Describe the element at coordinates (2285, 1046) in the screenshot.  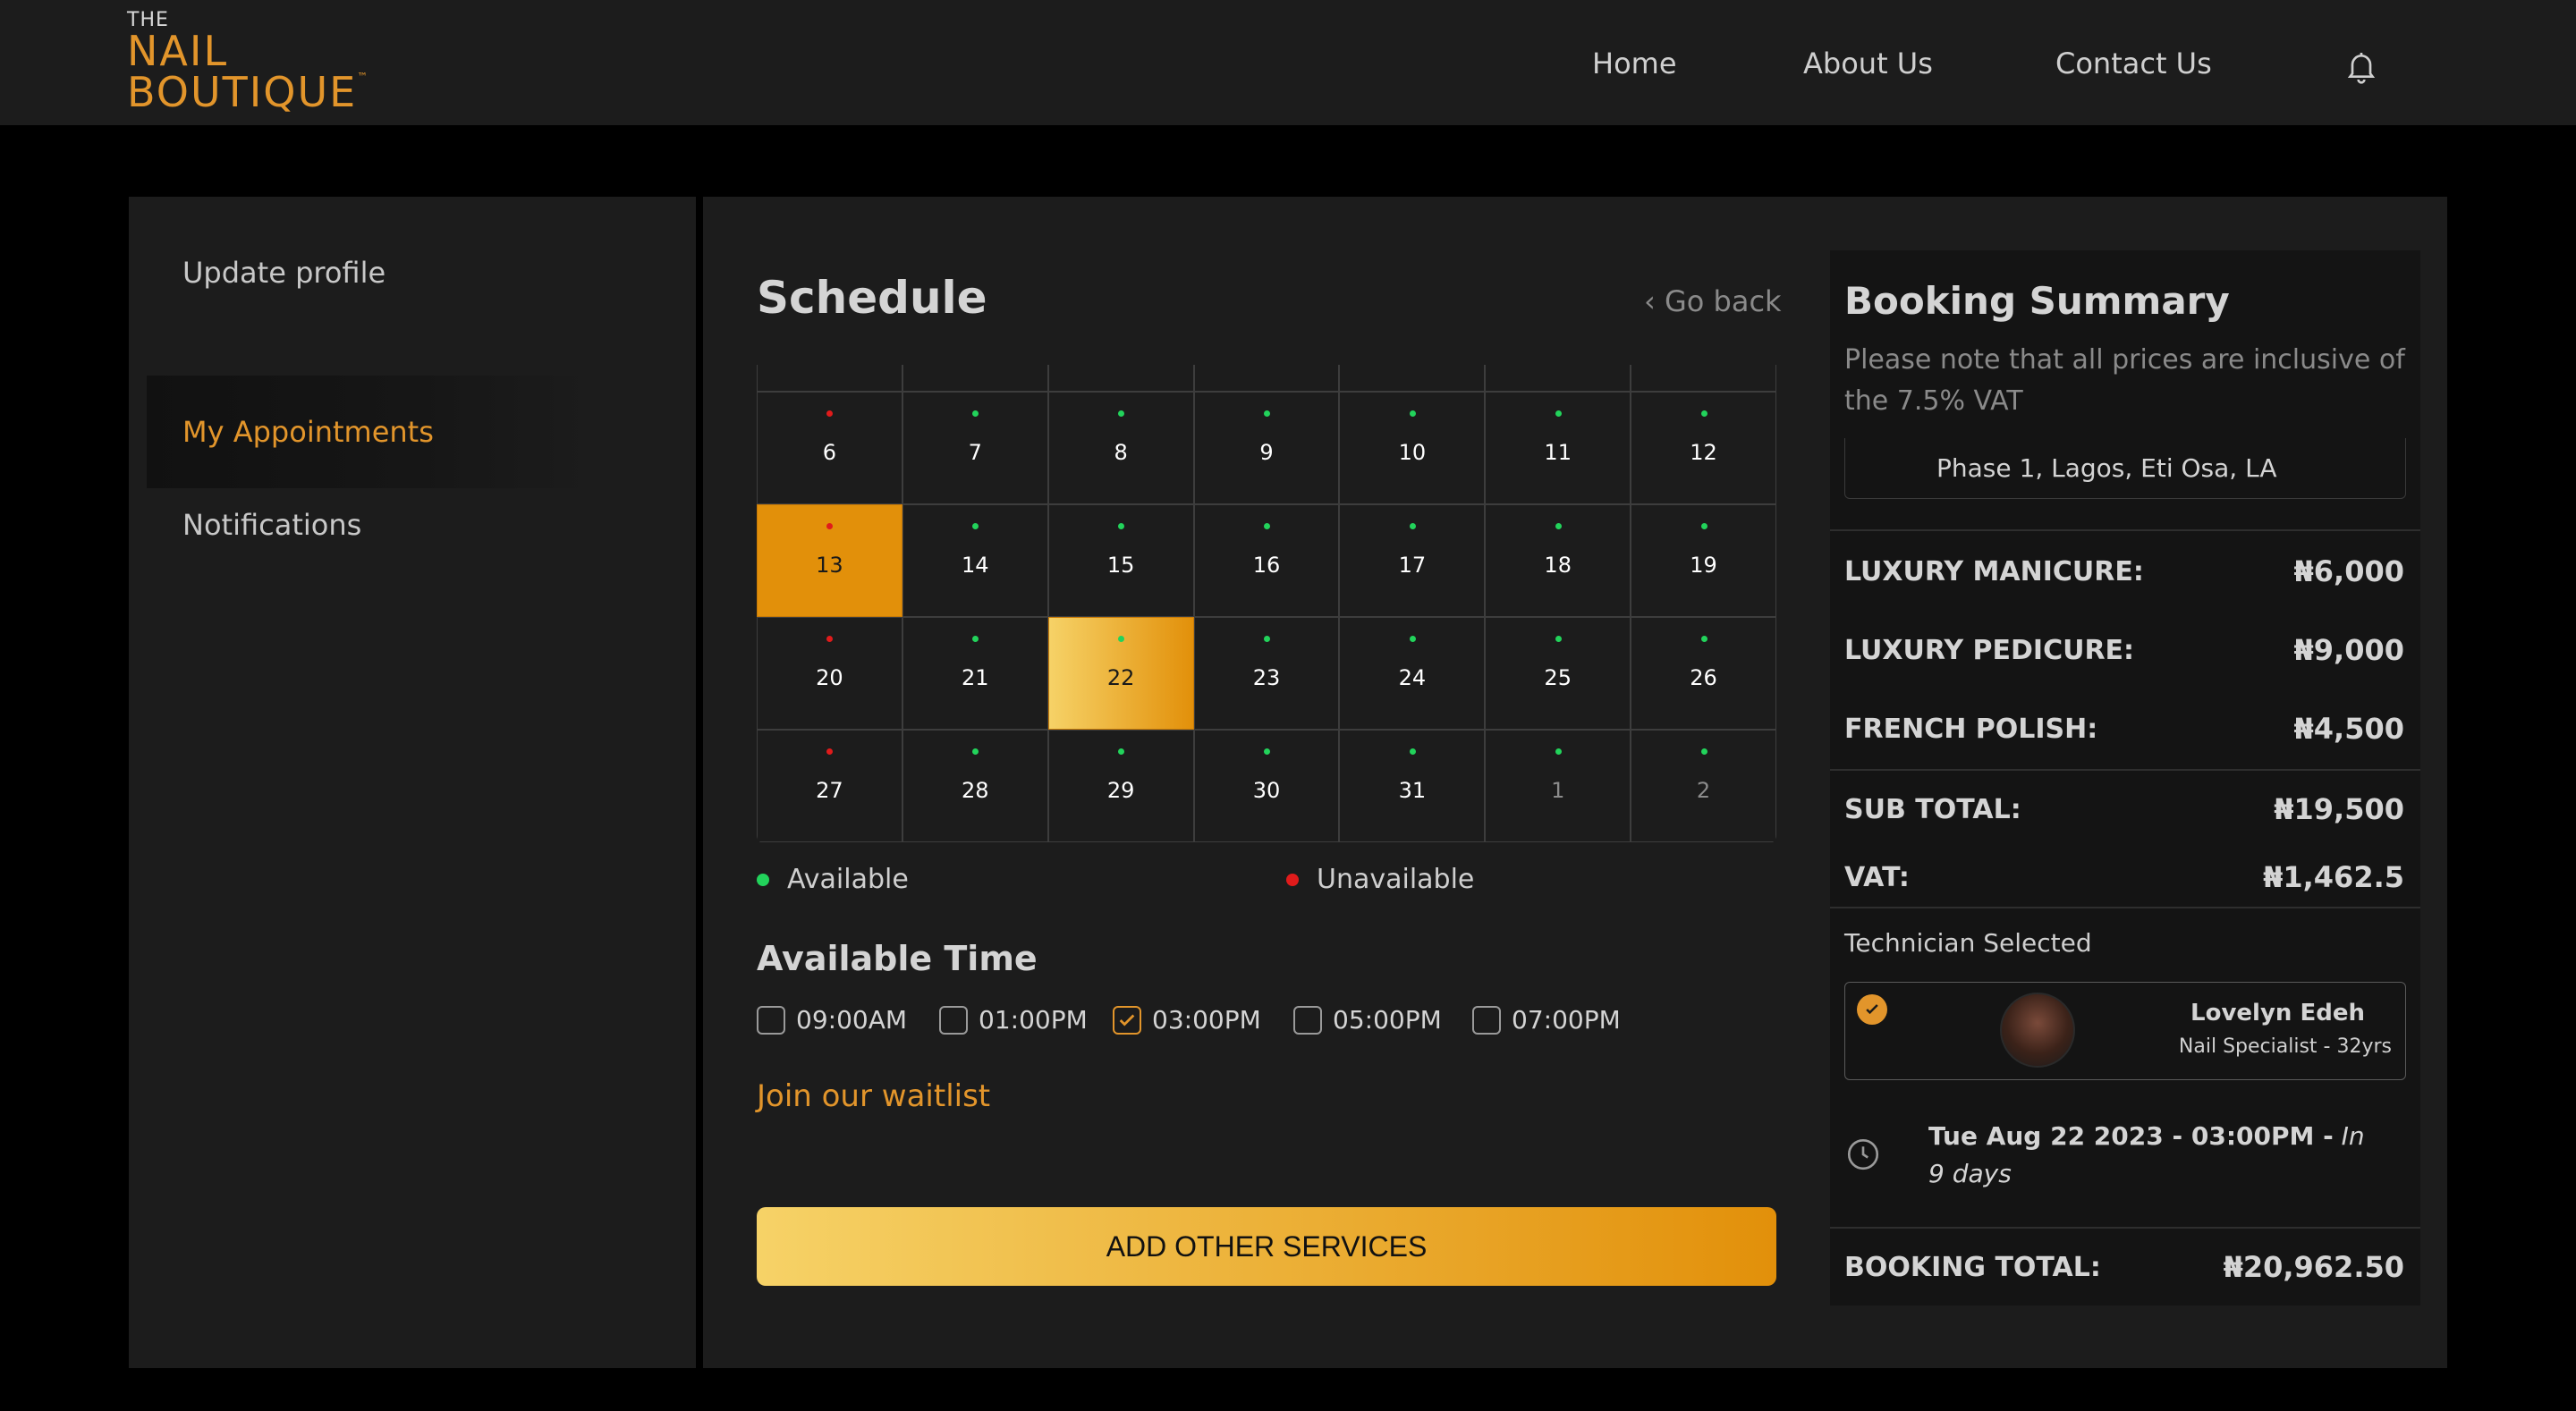
I see `technician-role: Nail Specialist - 32yrs` at that location.